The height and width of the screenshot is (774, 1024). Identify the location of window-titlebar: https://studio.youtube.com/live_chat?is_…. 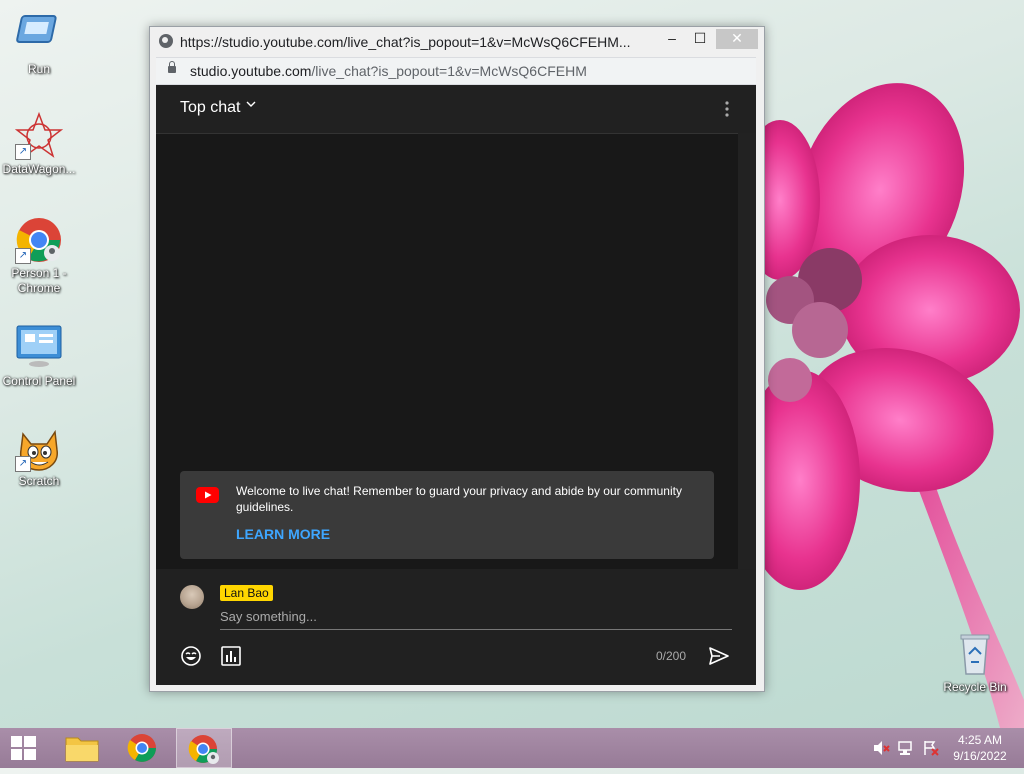
(457, 42).